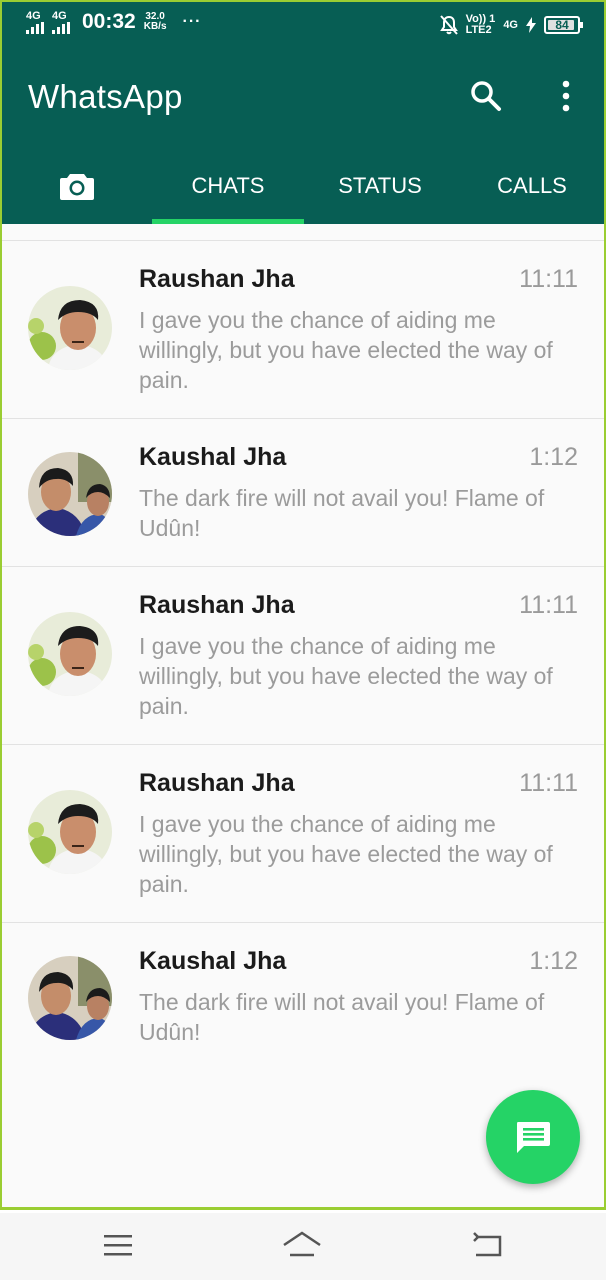 The width and height of the screenshot is (606, 1280). I want to click on clock: 00:32, so click(109, 21).